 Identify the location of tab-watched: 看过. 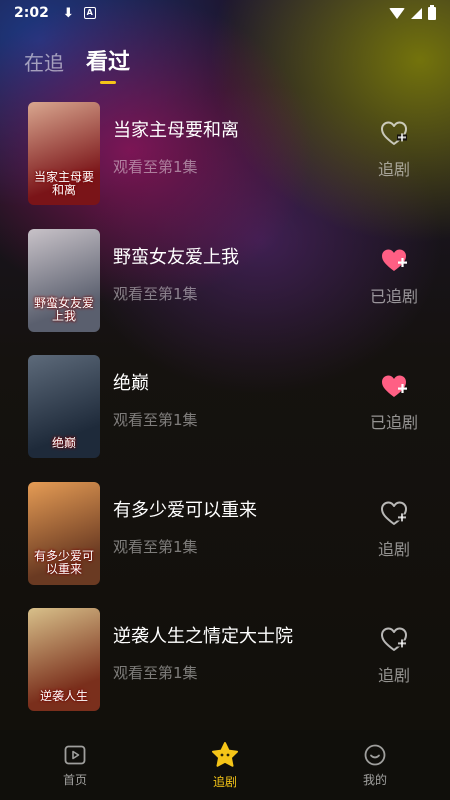
(108, 60).